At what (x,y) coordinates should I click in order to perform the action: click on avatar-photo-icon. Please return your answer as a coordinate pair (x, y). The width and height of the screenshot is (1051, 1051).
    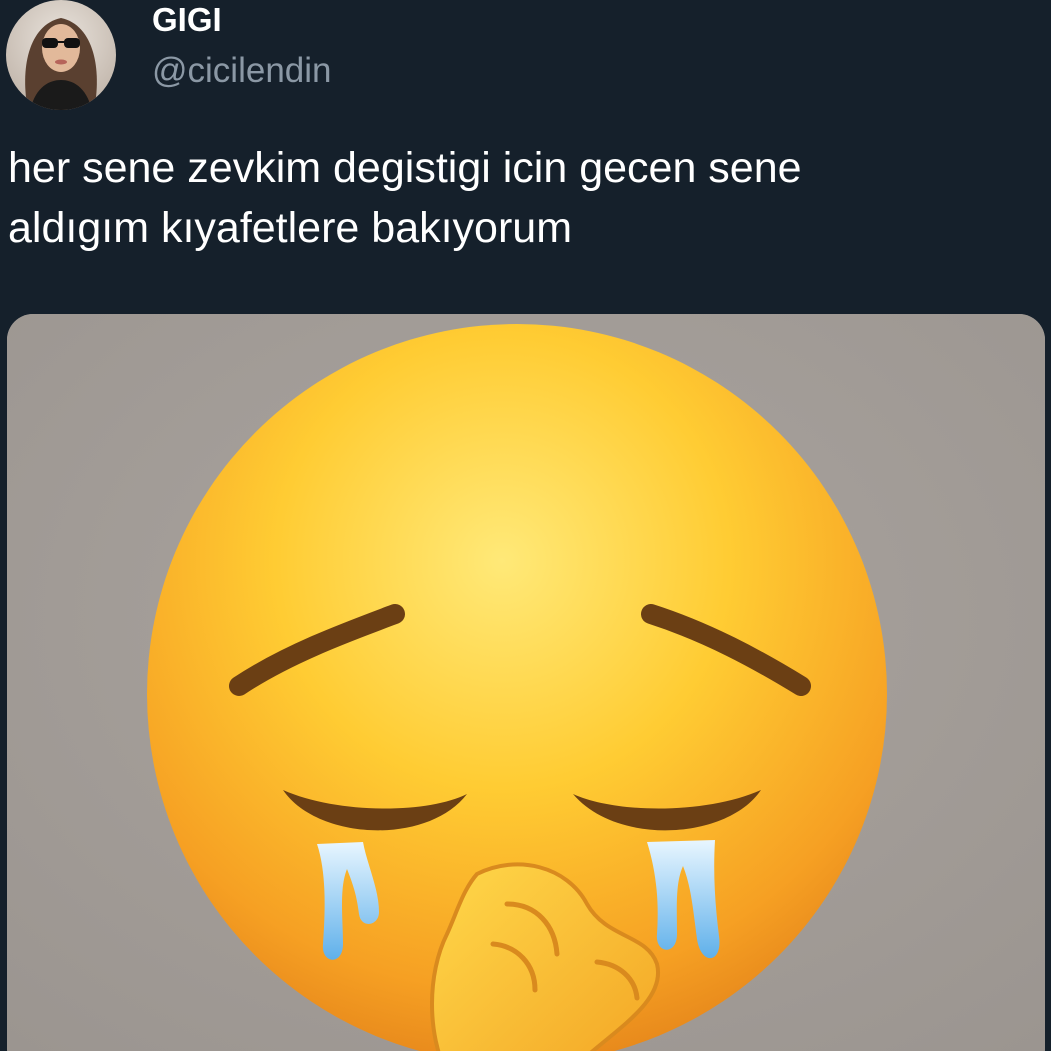
    Looking at the image, I should click on (61, 55).